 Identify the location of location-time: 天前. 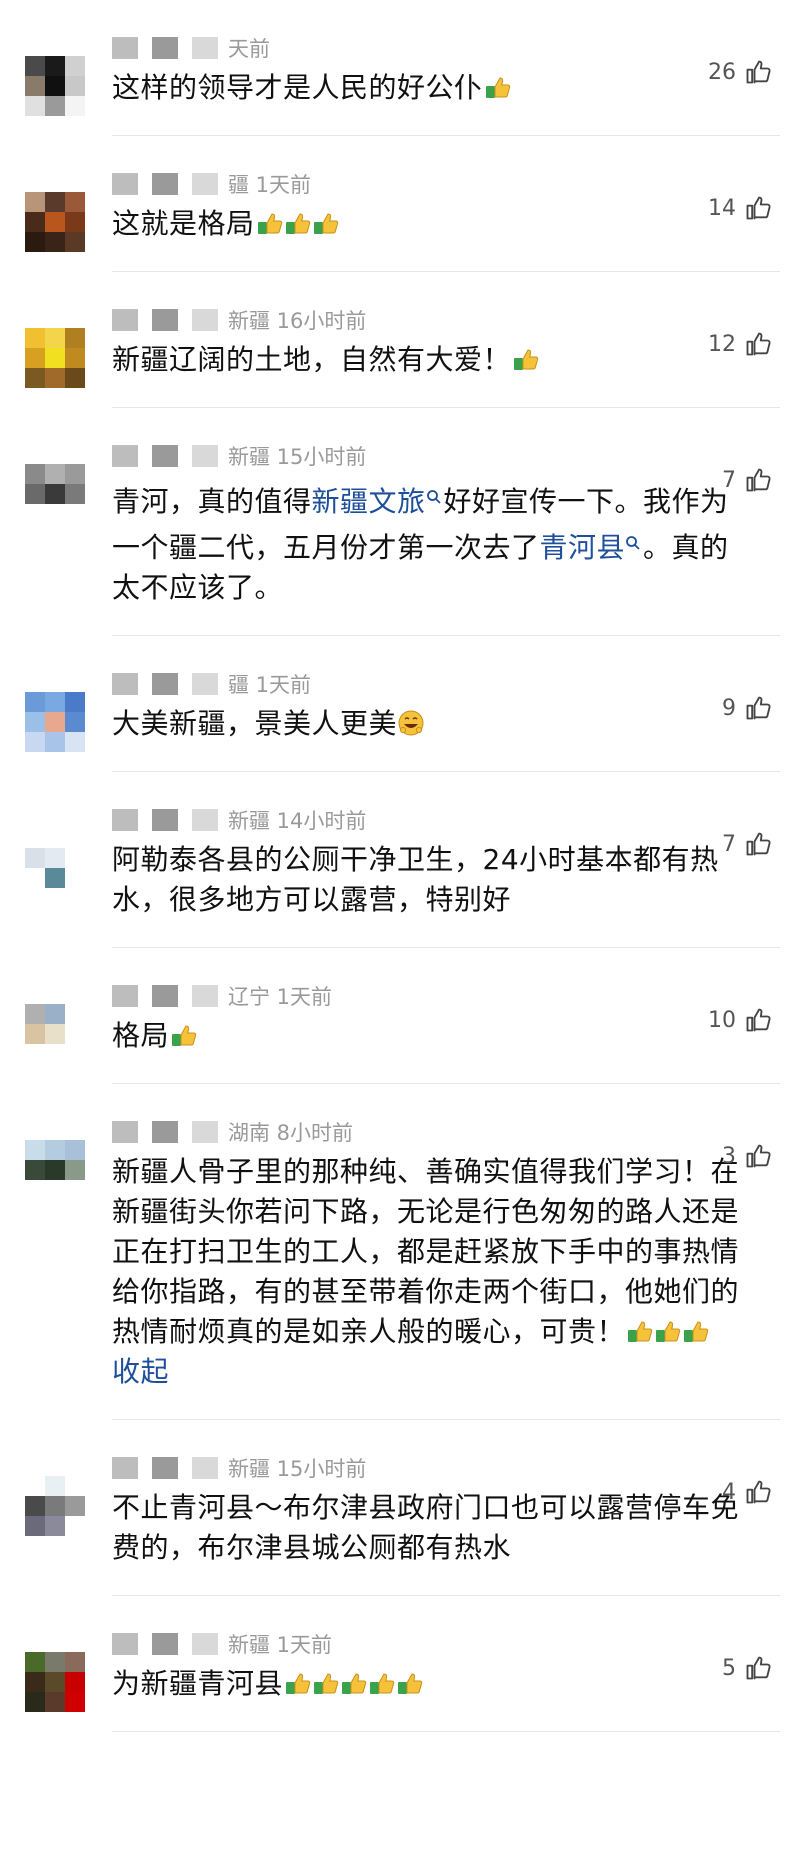
(249, 49).